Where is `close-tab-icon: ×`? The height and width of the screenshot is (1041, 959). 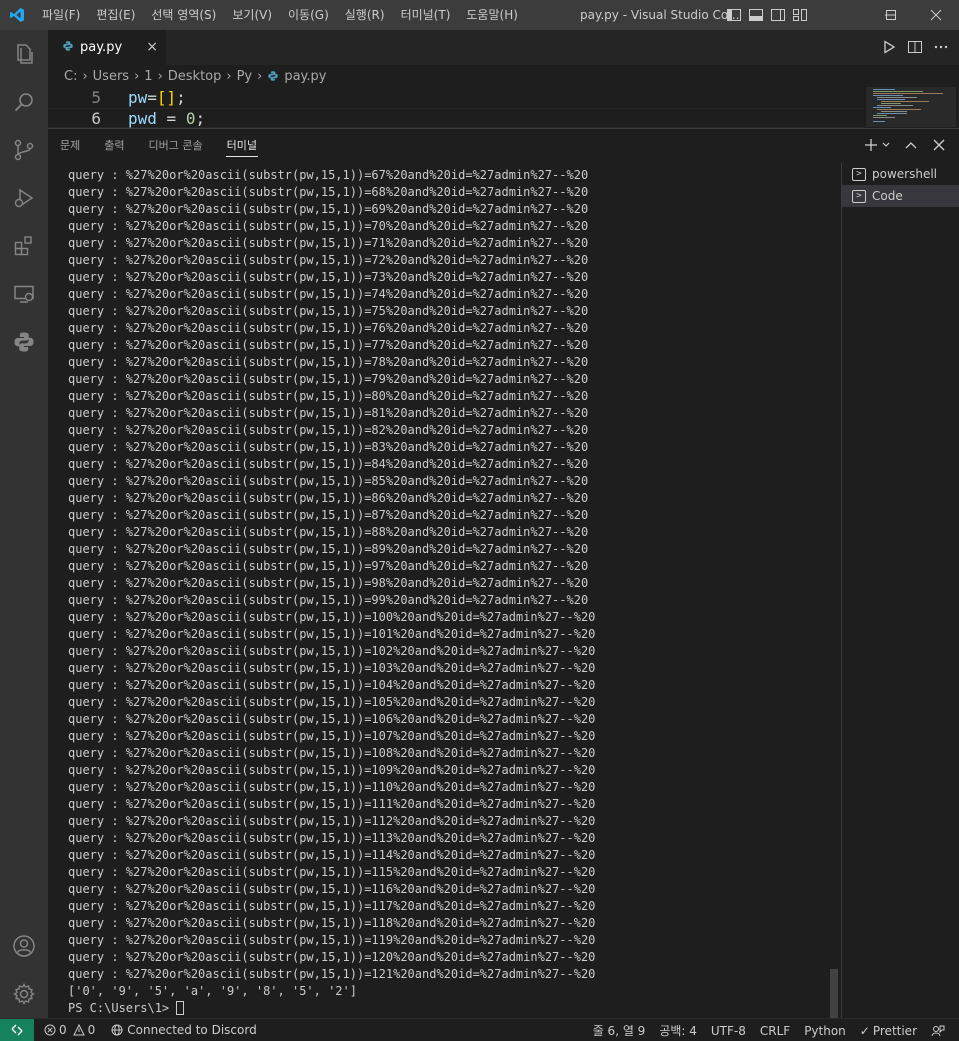 close-tab-icon: × is located at coordinates (152, 47).